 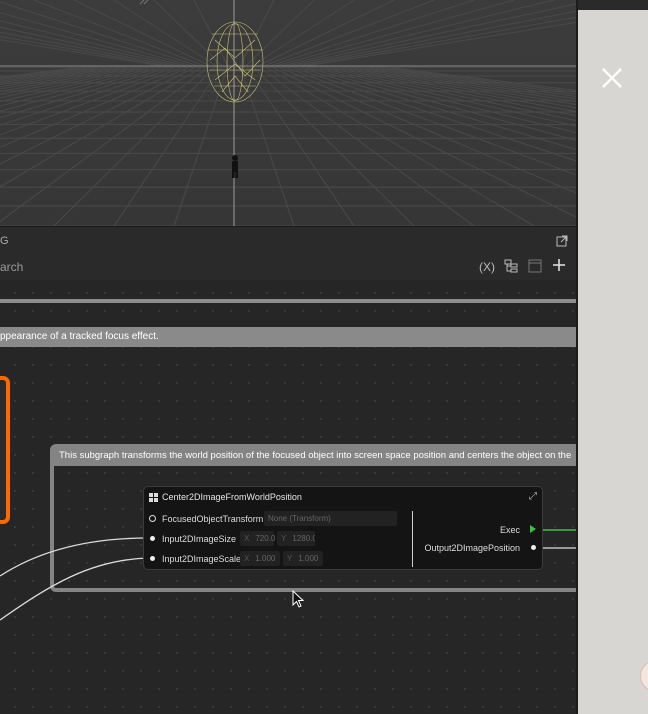 I want to click on graph-title: G, so click(x=4, y=241).